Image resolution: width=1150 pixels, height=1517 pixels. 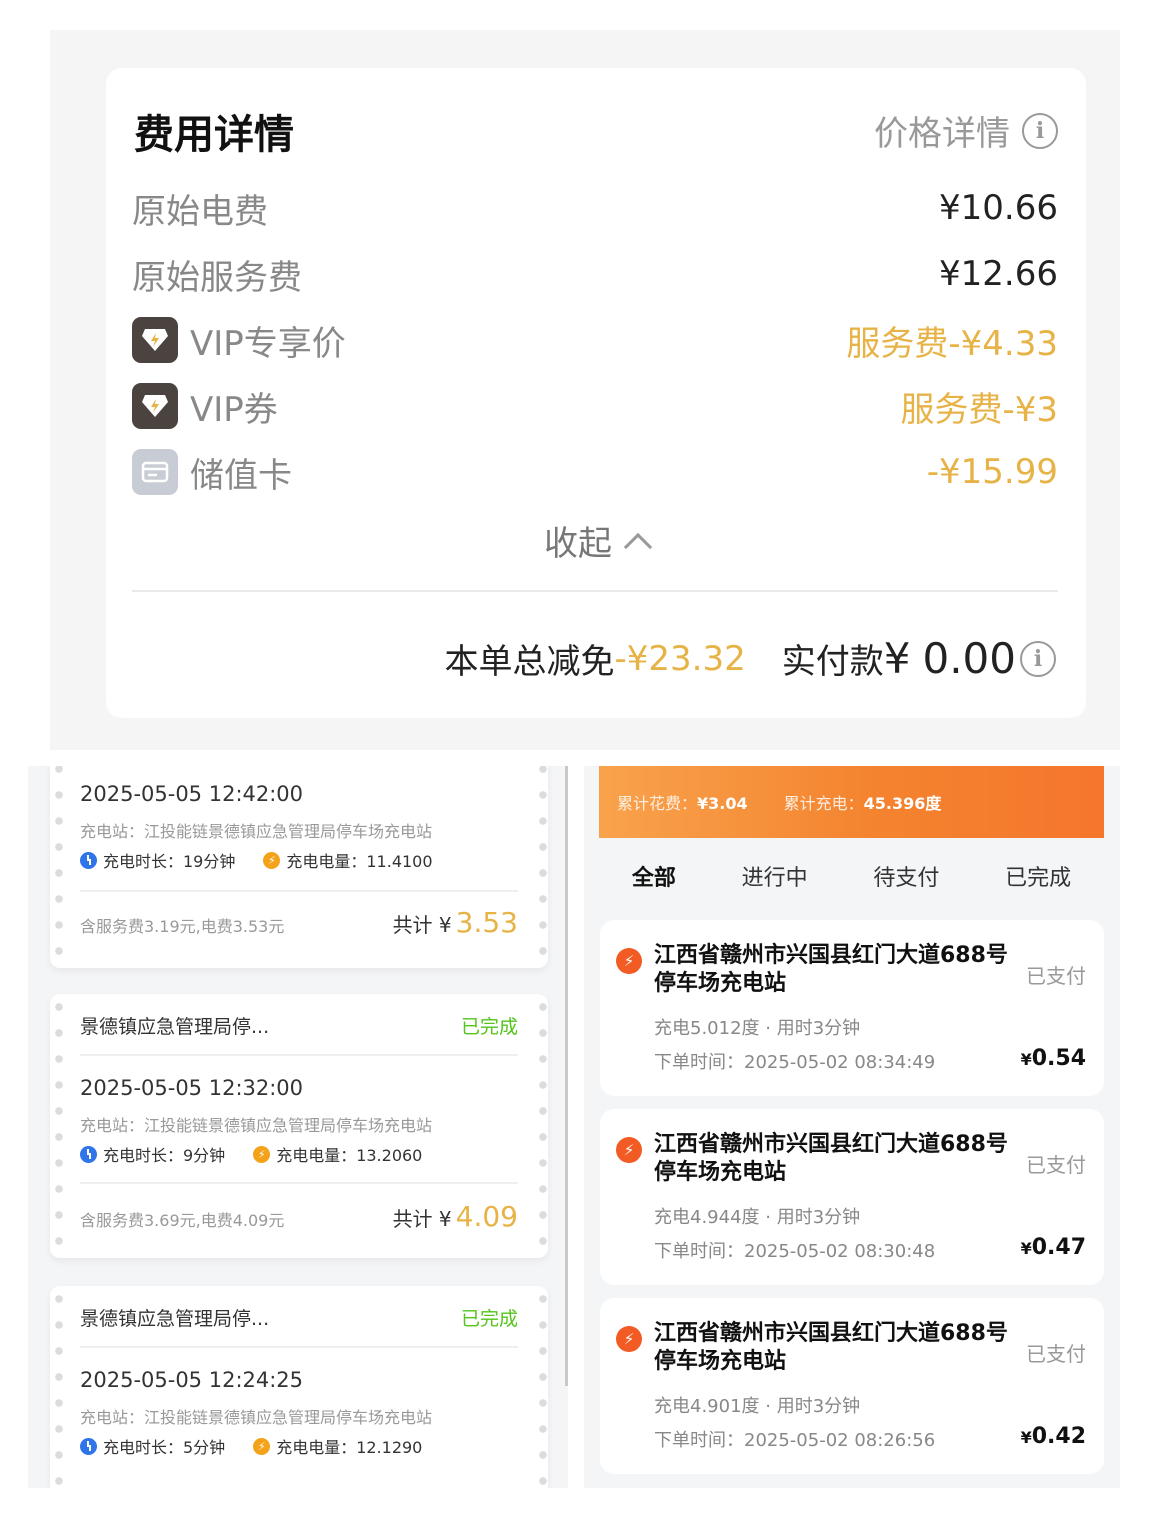 What do you see at coordinates (595, 274) in the screenshot?
I see `fee-row-original-service: 原始服务费 ¥12.66` at bounding box center [595, 274].